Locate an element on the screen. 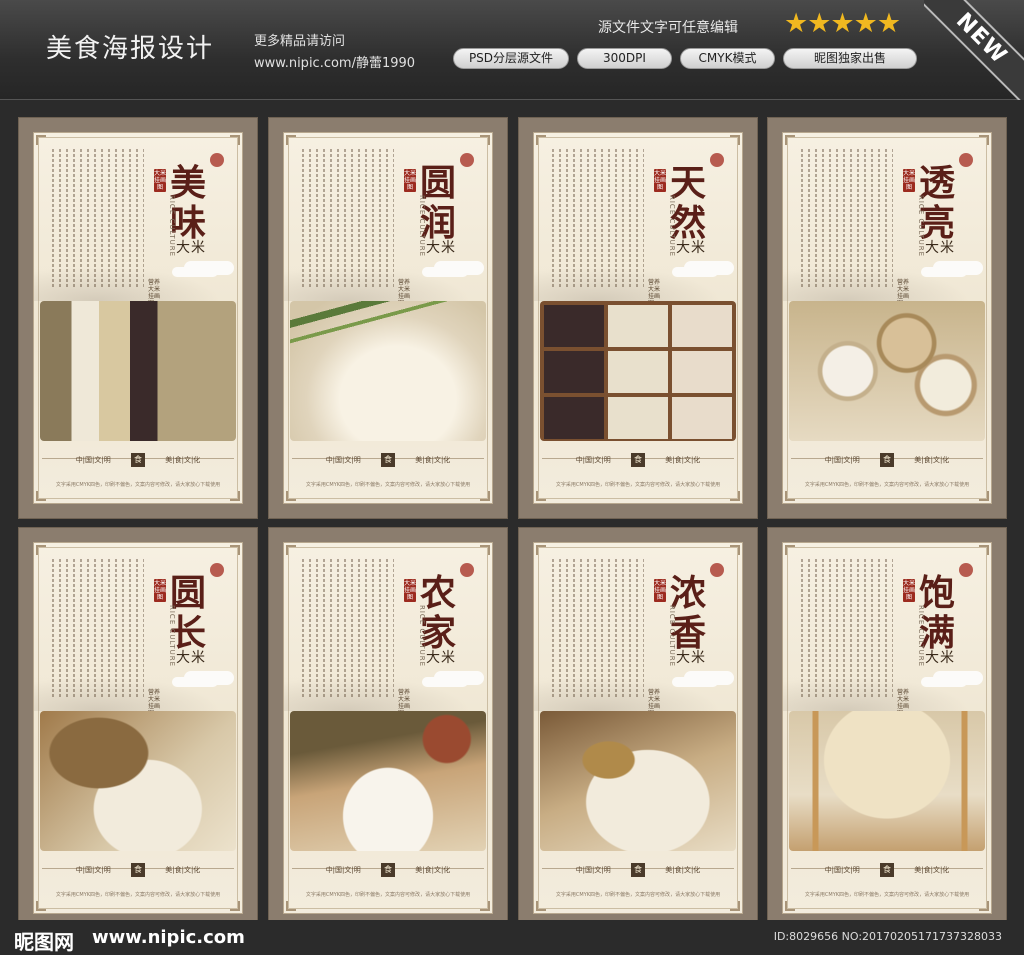 Image resolution: width=1024 pixels, height=955 pixels. tag-list: PSD分层源文件 300DPI CMYK模式 昵图独家出售 is located at coordinates (685, 58).